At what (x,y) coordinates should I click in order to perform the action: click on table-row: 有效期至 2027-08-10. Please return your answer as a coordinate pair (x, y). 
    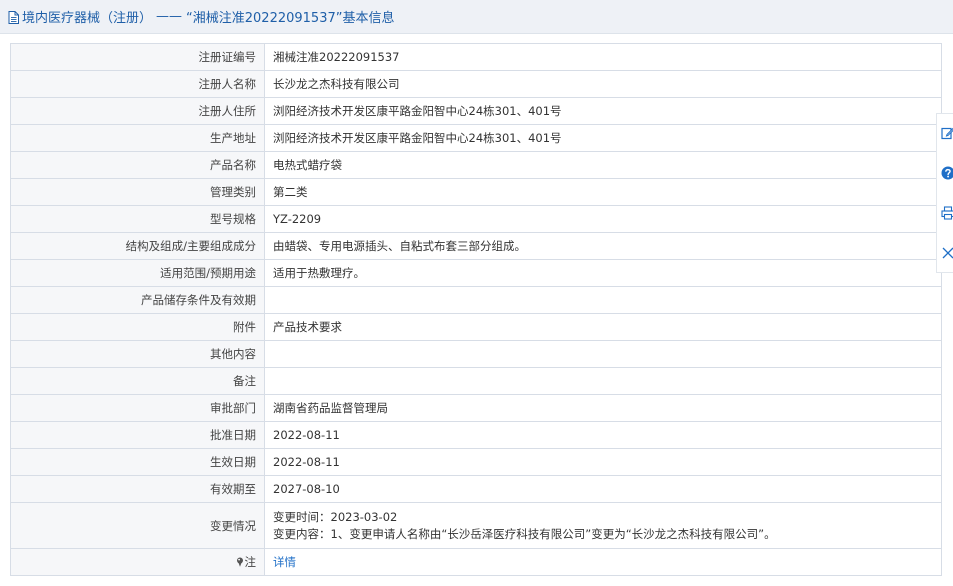
    Looking at the image, I should click on (476, 489).